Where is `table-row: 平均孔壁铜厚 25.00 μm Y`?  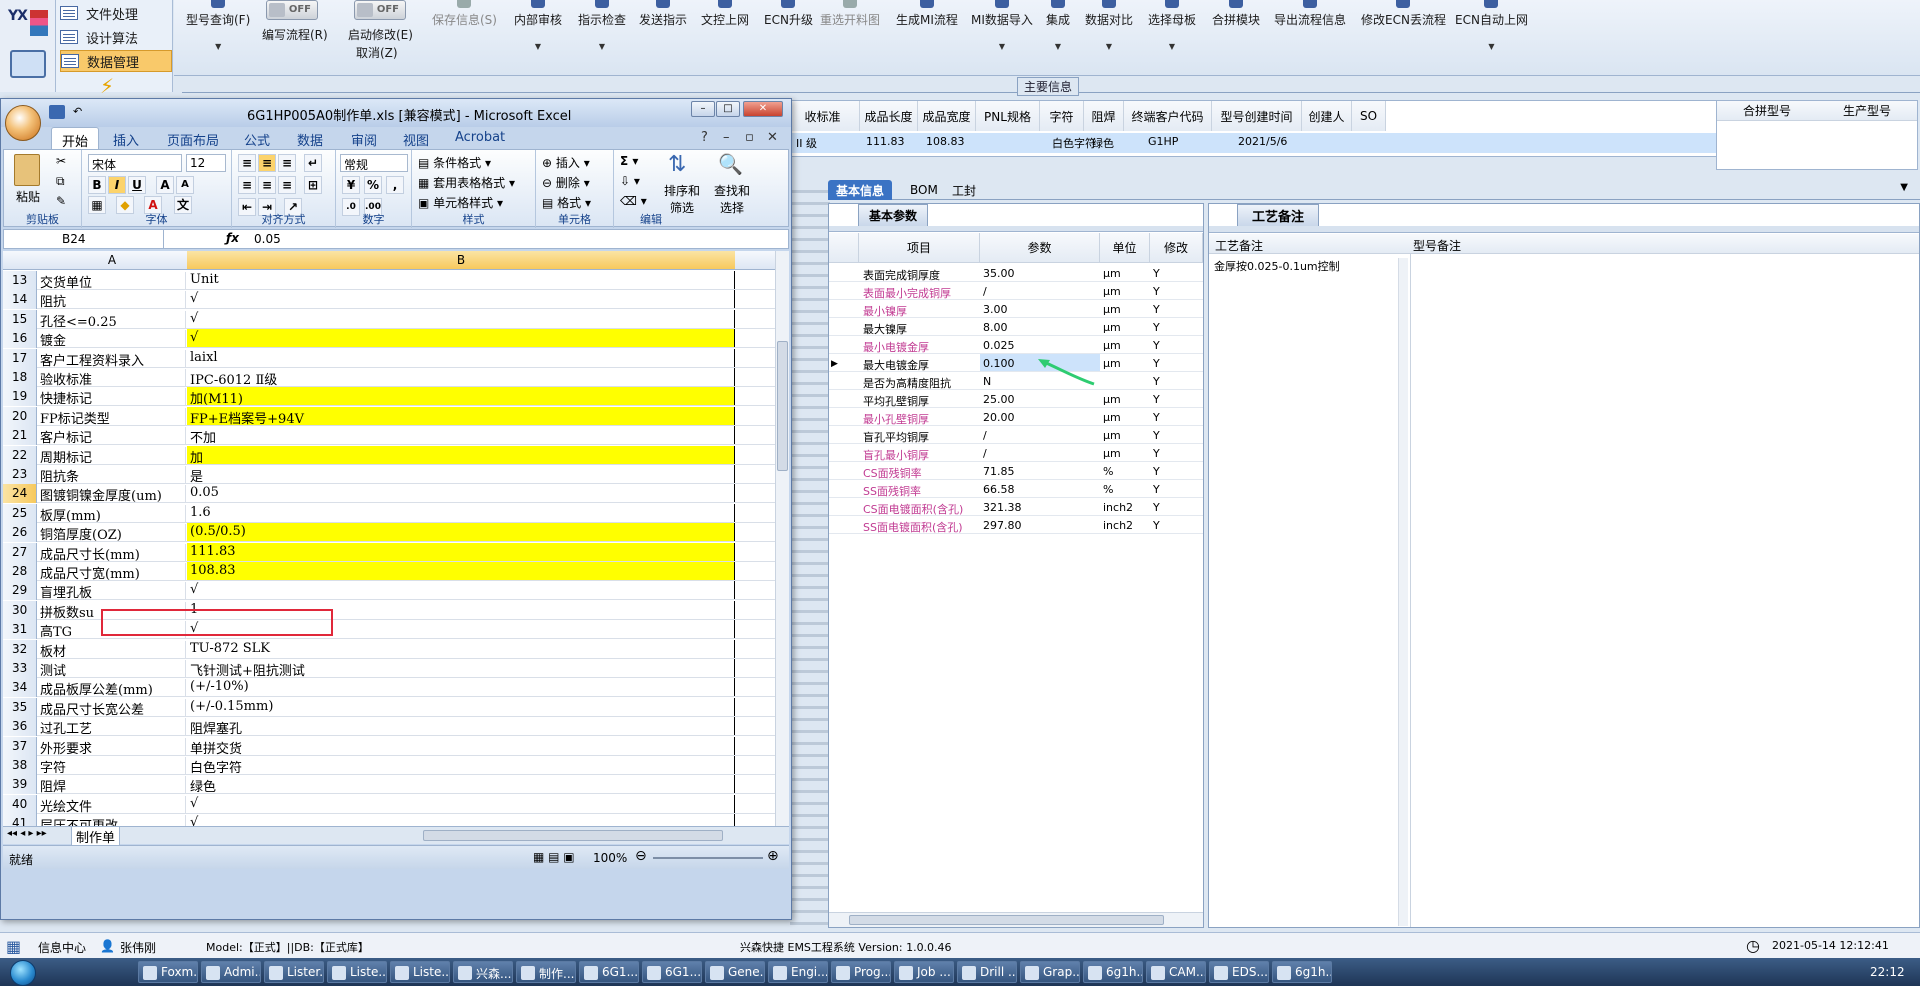 table-row: 平均孔壁铜厚 25.00 μm Y is located at coordinates (1016, 399).